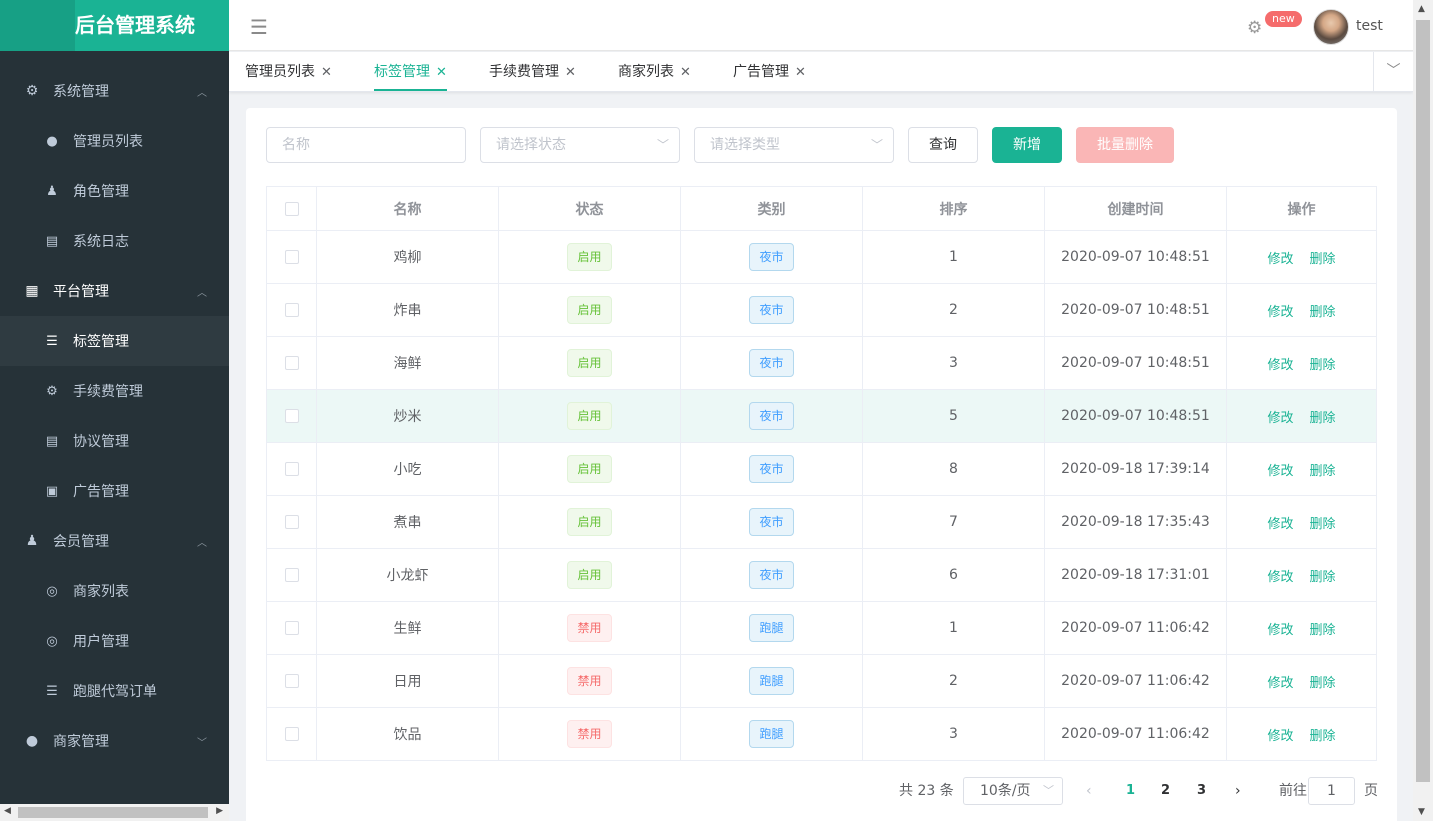  I want to click on scroll-up-icon: ▲, so click(1421, 9).